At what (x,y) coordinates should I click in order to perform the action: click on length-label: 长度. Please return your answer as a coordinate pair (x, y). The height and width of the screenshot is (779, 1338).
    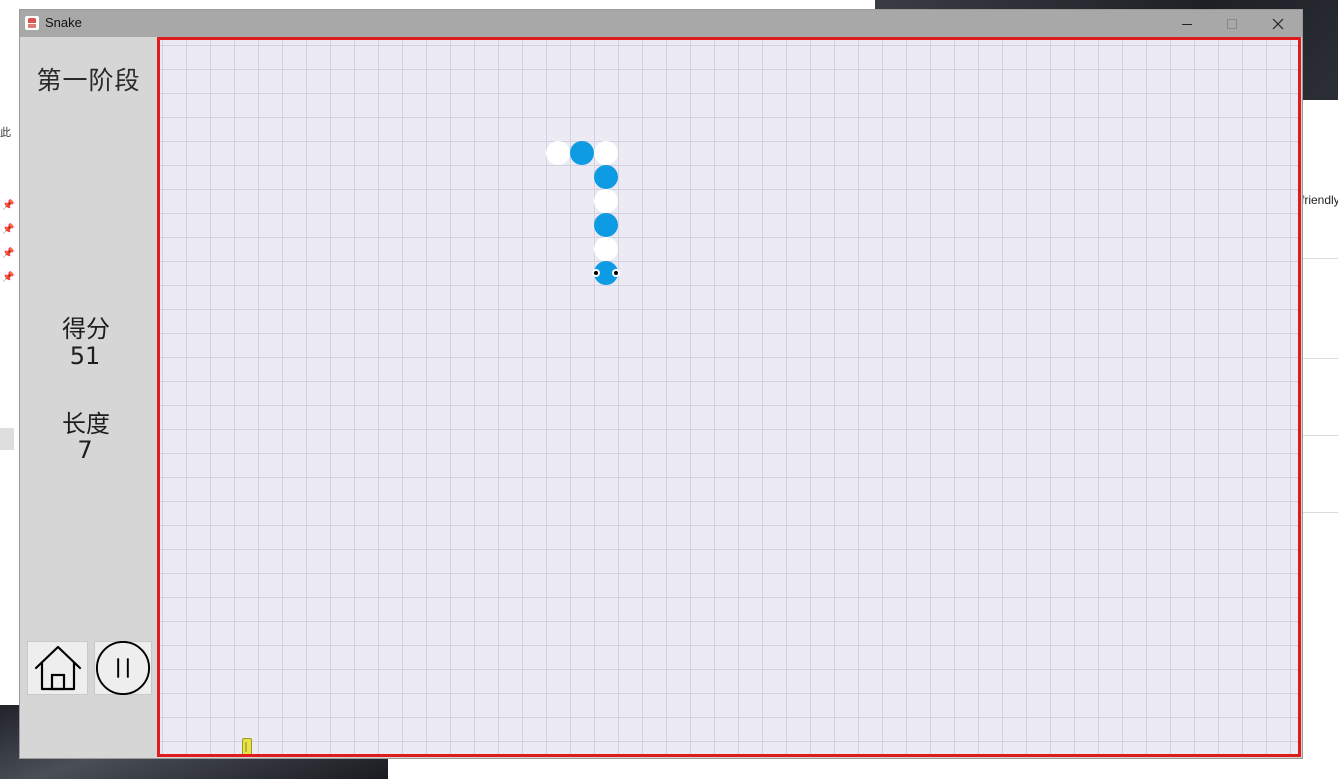
    Looking at the image, I should click on (86, 424).